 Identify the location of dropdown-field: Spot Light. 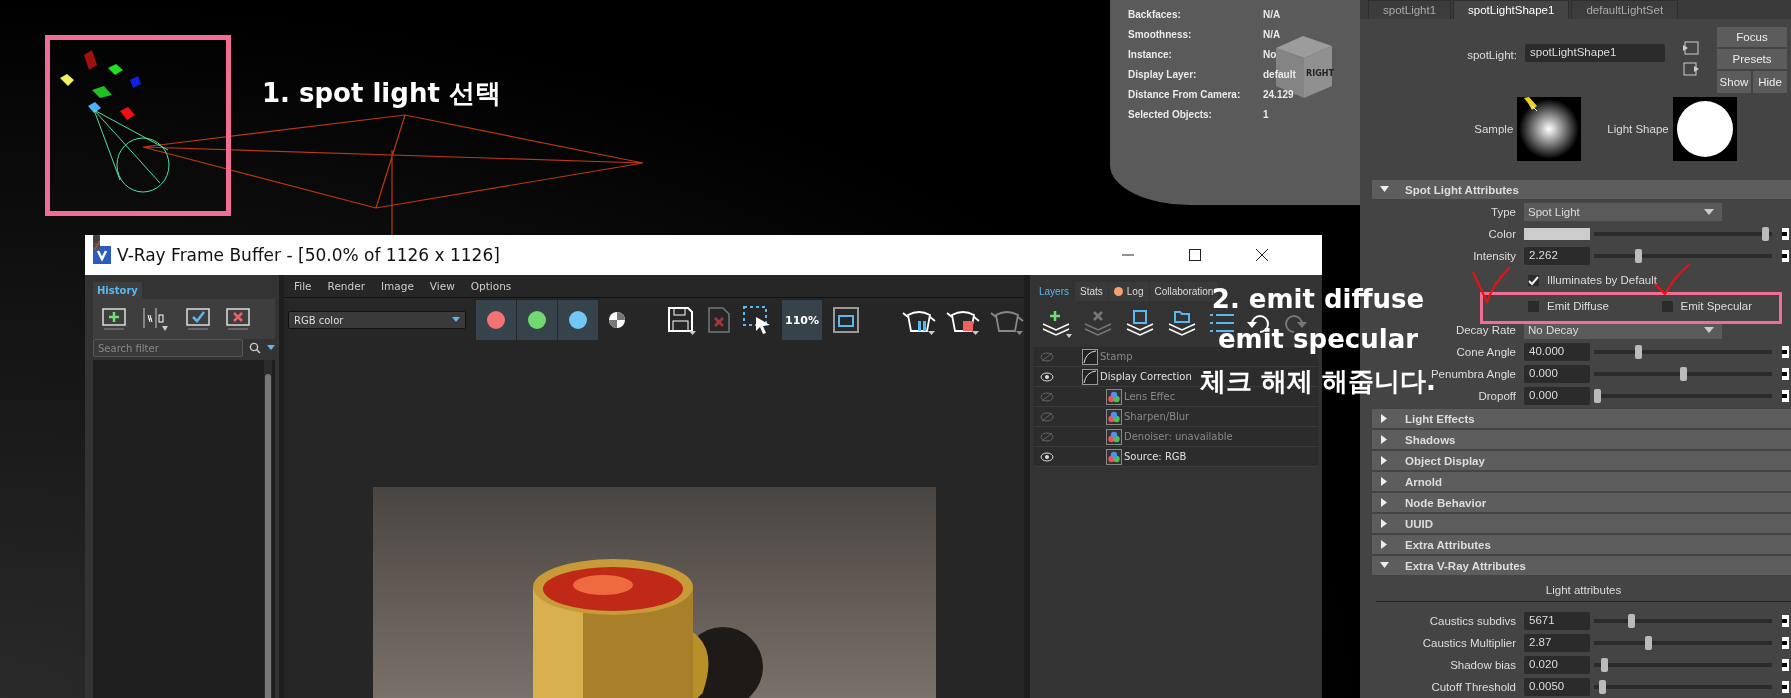
(1623, 212).